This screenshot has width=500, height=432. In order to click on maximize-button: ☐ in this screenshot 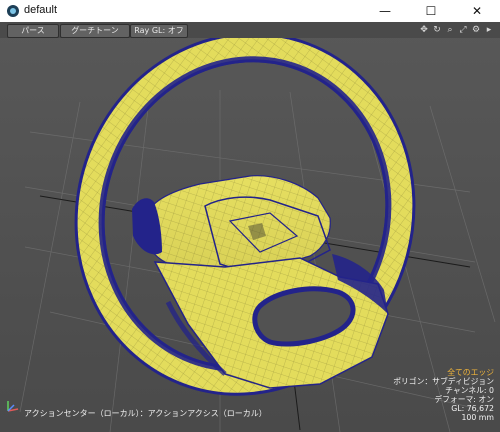, I will do `click(431, 11)`.